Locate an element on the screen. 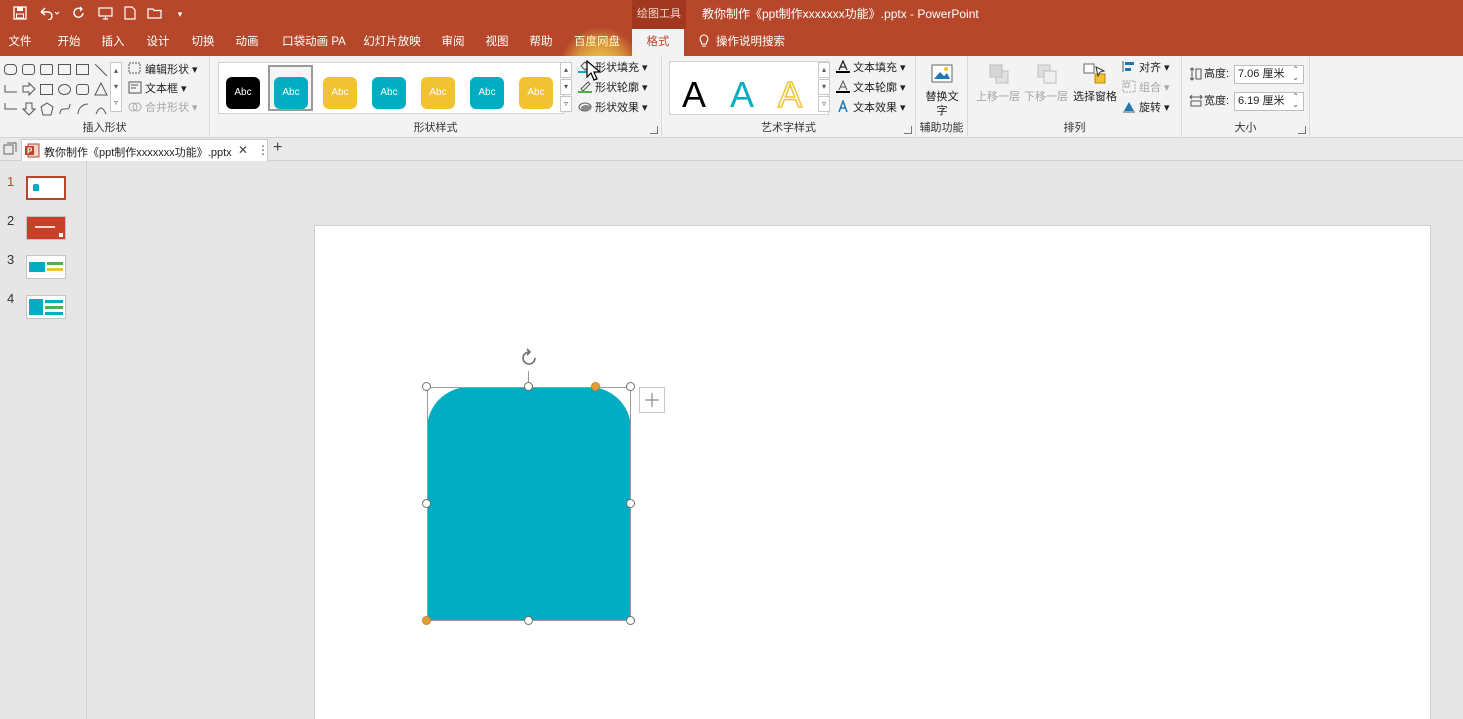 This screenshot has height=719, width=1463. text-box-button: 文本框 ▾ is located at coordinates (157, 89).